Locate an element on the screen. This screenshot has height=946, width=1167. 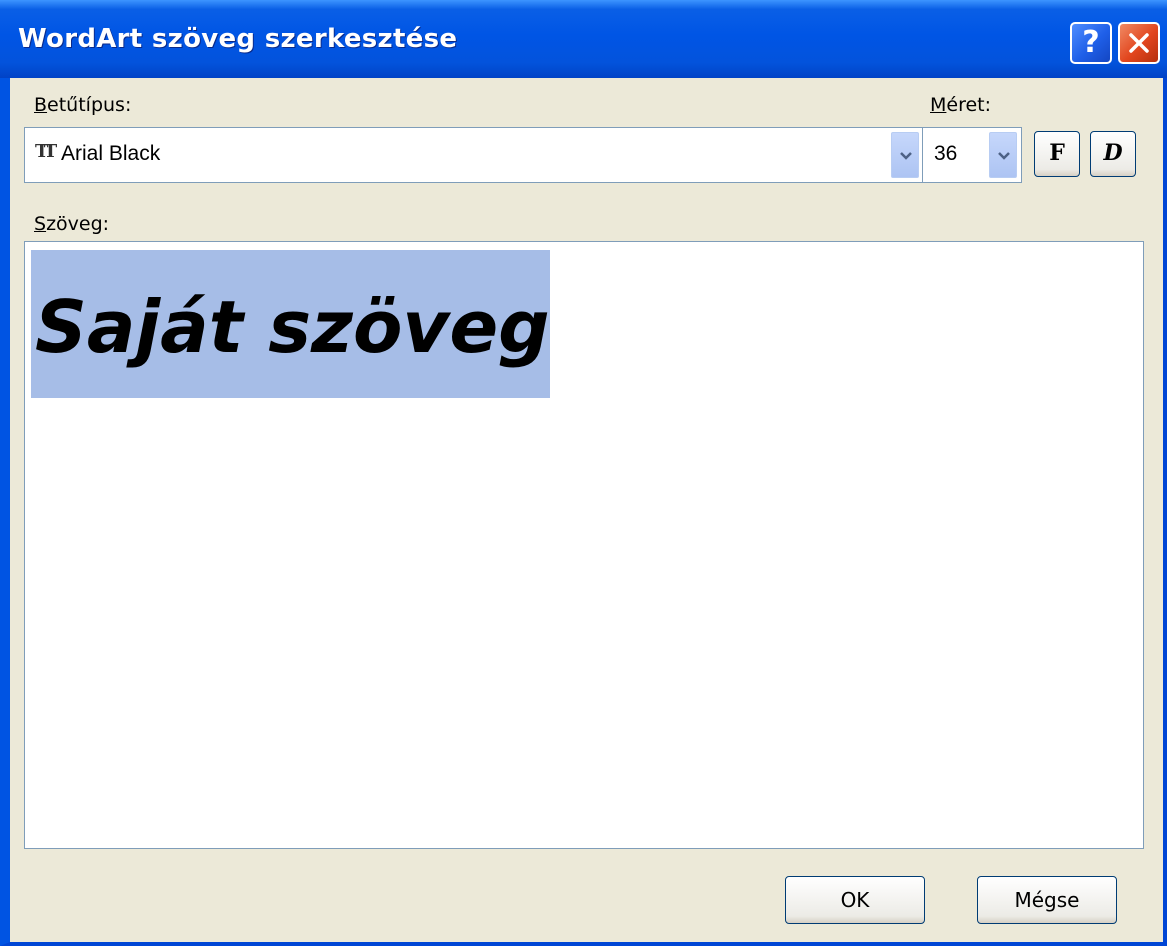
font-label-text: etűtípus: is located at coordinates (89, 105).